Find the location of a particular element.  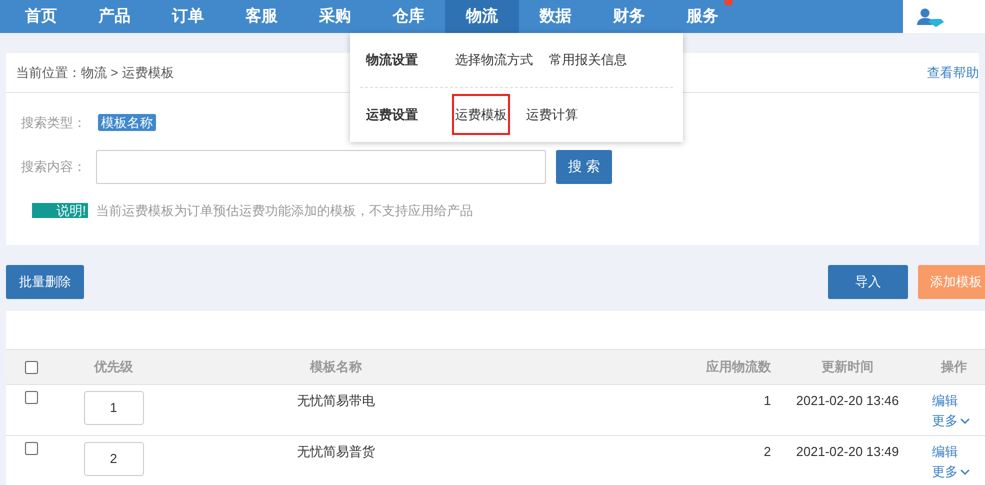

priority-field: 2 is located at coordinates (114, 459).